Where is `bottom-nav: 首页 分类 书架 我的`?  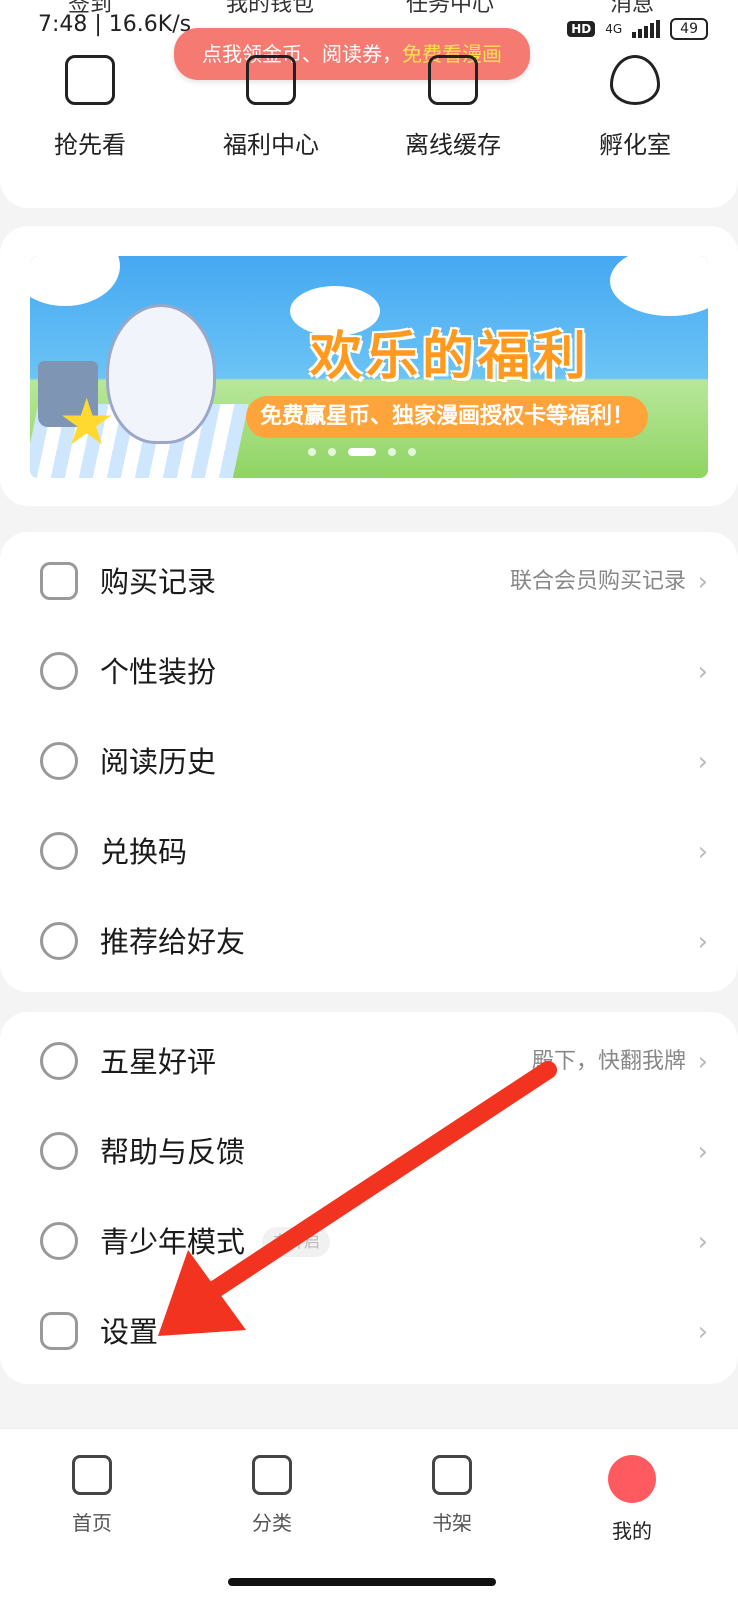 bottom-nav: 首页 分类 书架 我的 is located at coordinates (369, 1514).